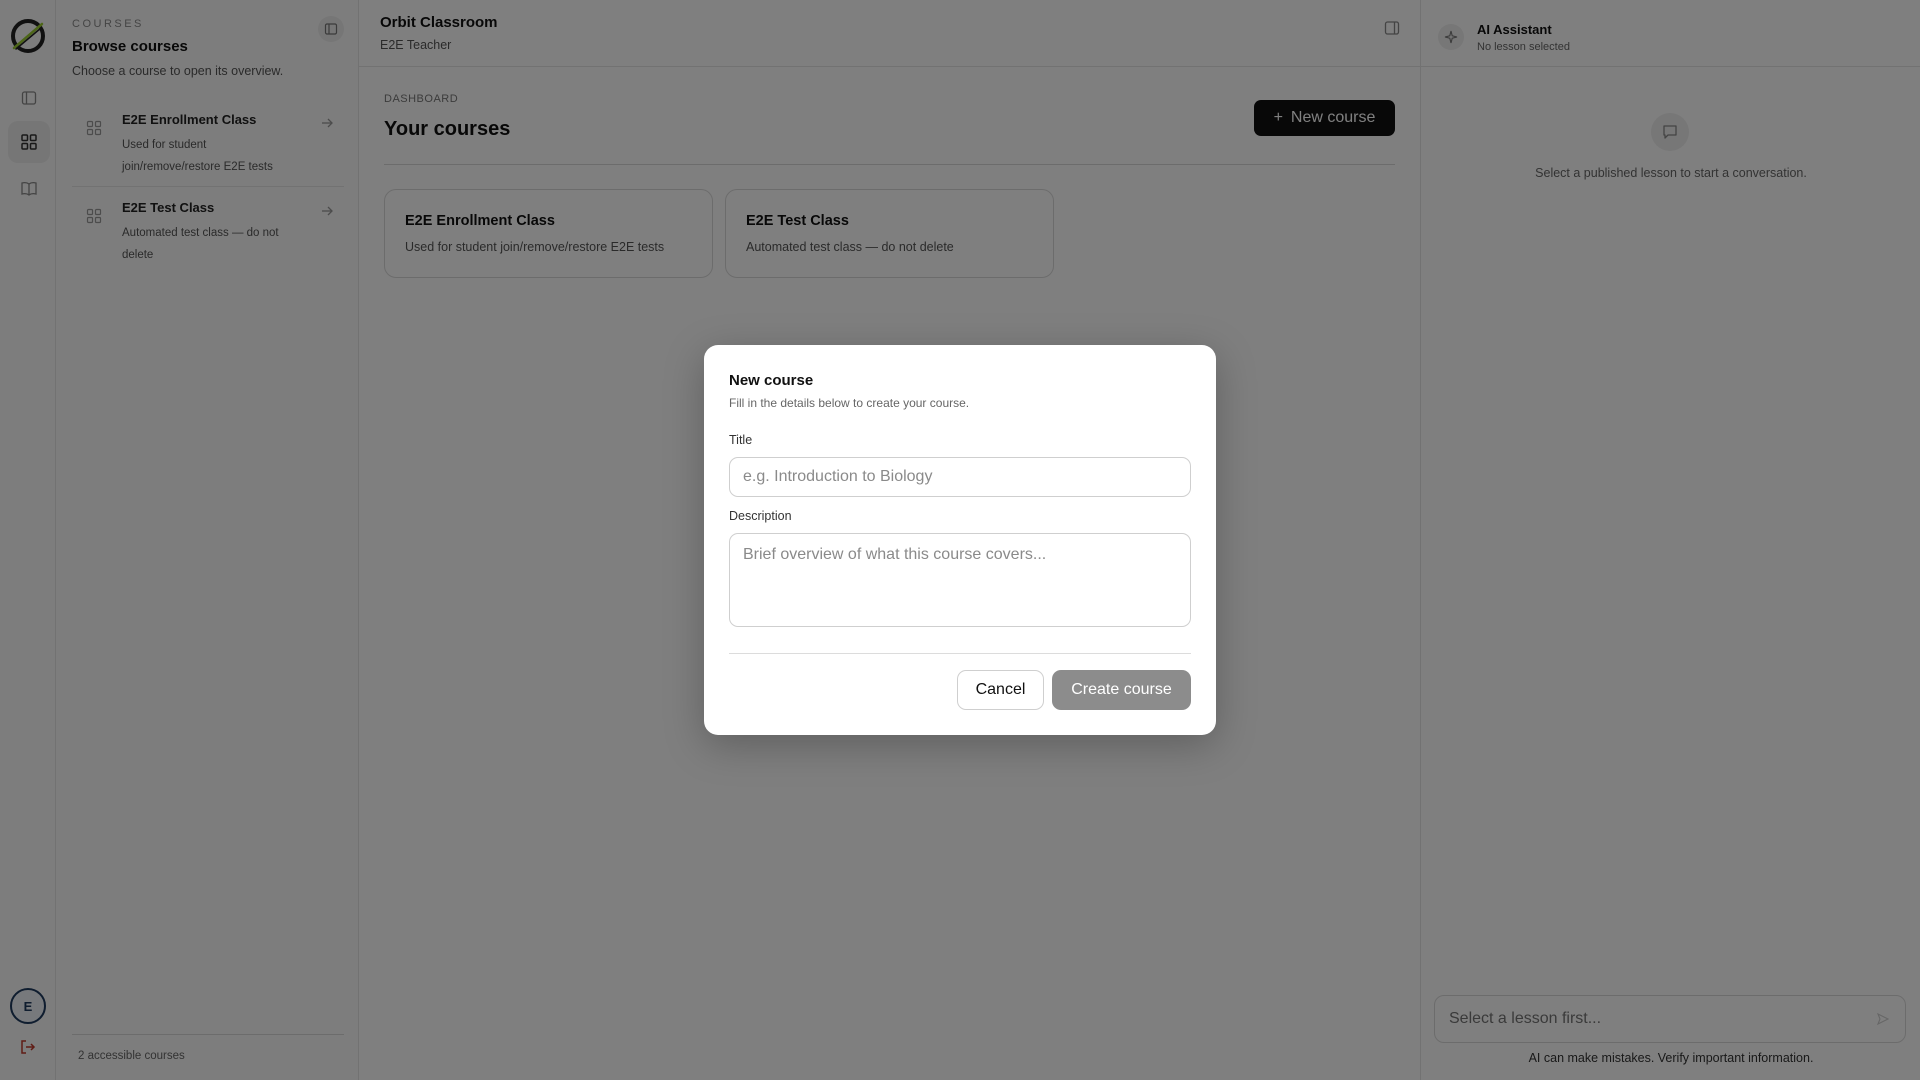 This screenshot has height=1080, width=1920. I want to click on dialog-title: New course, so click(771, 380).